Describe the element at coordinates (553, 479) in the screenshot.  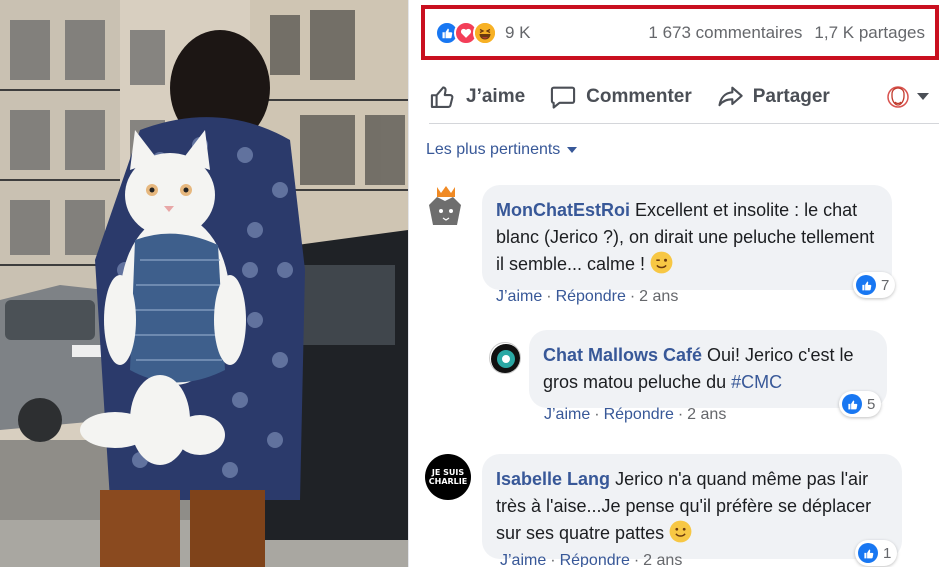
I see `comment-author: Isabelle Lang` at that location.